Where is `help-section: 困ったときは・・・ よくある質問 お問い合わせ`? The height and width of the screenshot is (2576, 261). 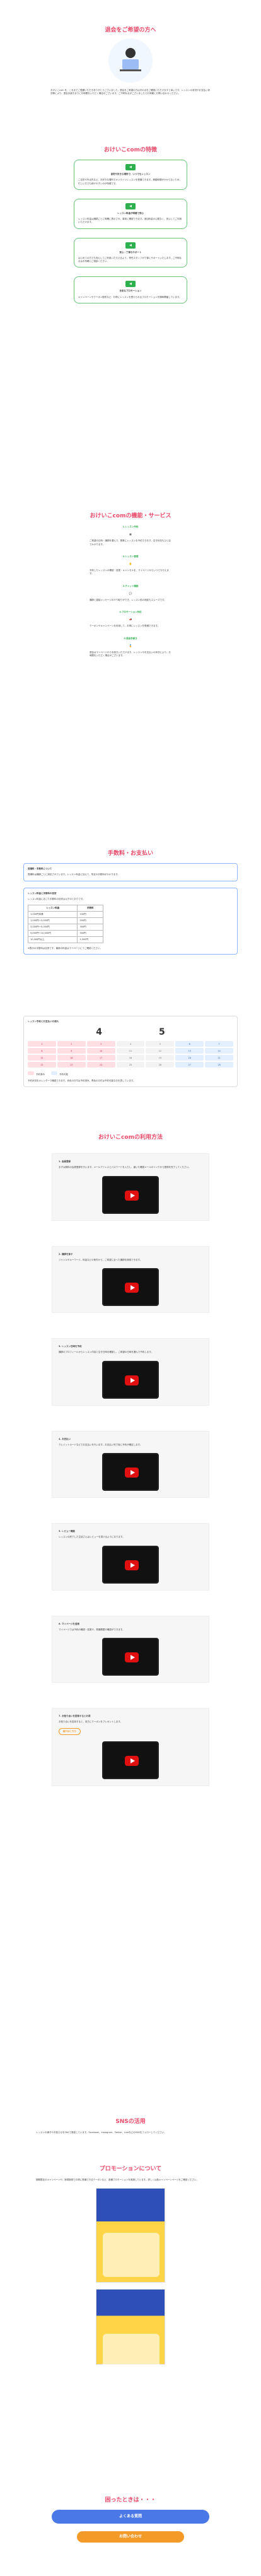 help-section: 困ったときは・・・ よくある質問 お問い合わせ is located at coordinates (130, 2519).